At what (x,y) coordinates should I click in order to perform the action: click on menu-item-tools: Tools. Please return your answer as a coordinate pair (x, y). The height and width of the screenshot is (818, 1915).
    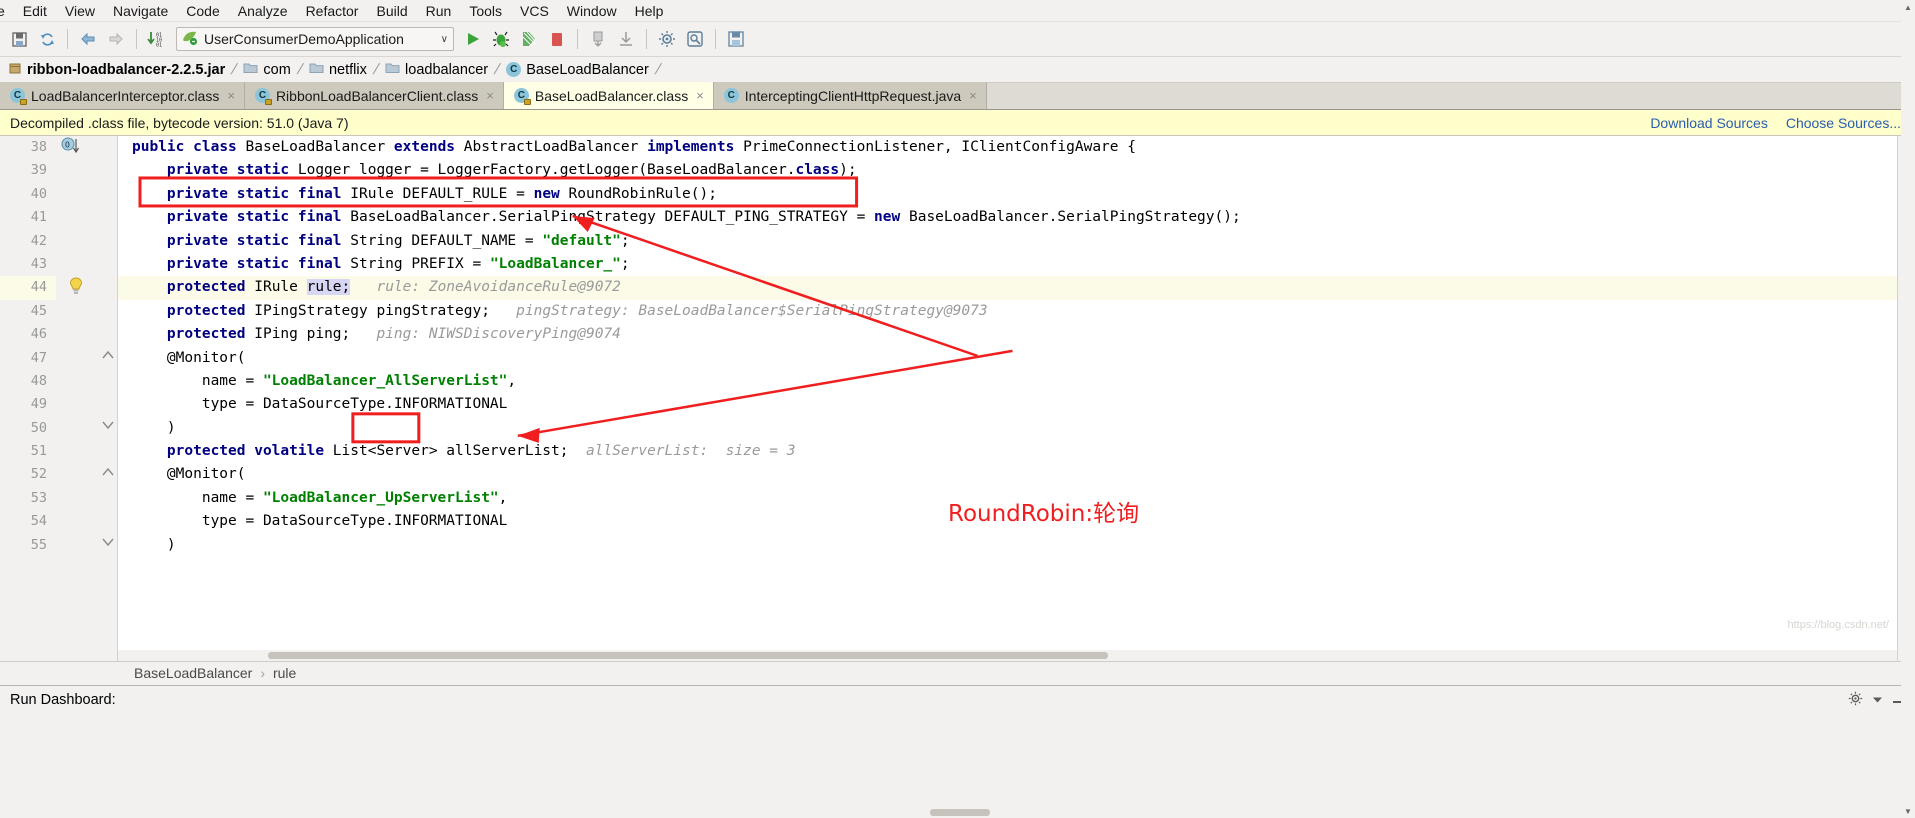
    Looking at the image, I should click on (485, 11).